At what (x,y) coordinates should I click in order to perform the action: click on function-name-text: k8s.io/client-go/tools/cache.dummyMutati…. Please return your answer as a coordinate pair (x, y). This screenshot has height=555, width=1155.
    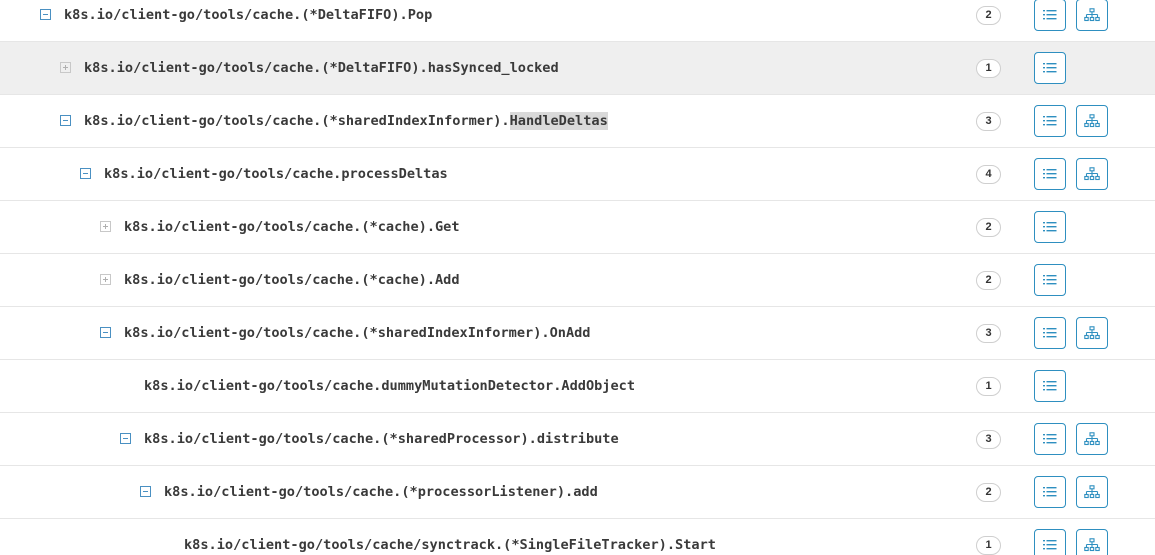
    Looking at the image, I should click on (390, 386).